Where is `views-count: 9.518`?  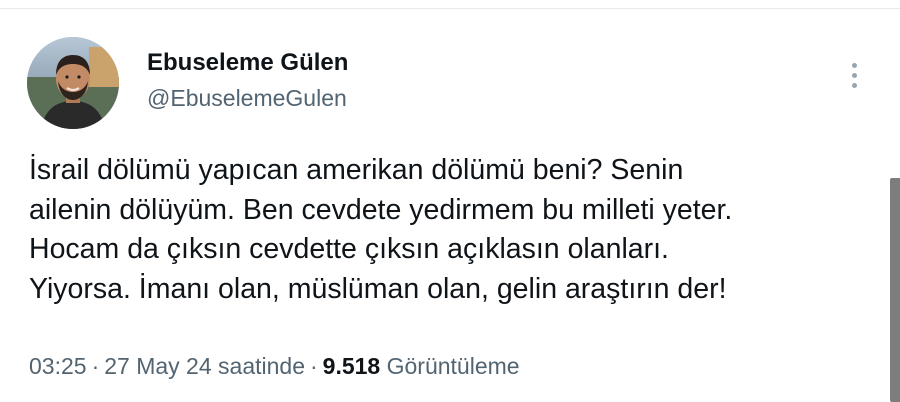
views-count: 9.518 is located at coordinates (351, 366).